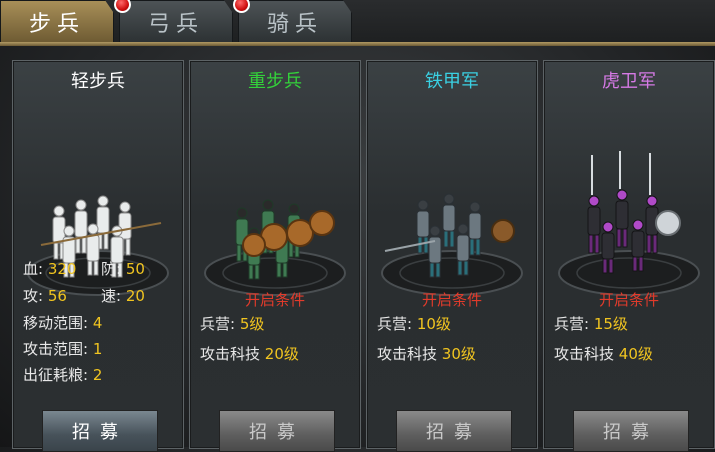  What do you see at coordinates (433, 324) in the screenshot?
I see `req-barracks-value: 10级` at bounding box center [433, 324].